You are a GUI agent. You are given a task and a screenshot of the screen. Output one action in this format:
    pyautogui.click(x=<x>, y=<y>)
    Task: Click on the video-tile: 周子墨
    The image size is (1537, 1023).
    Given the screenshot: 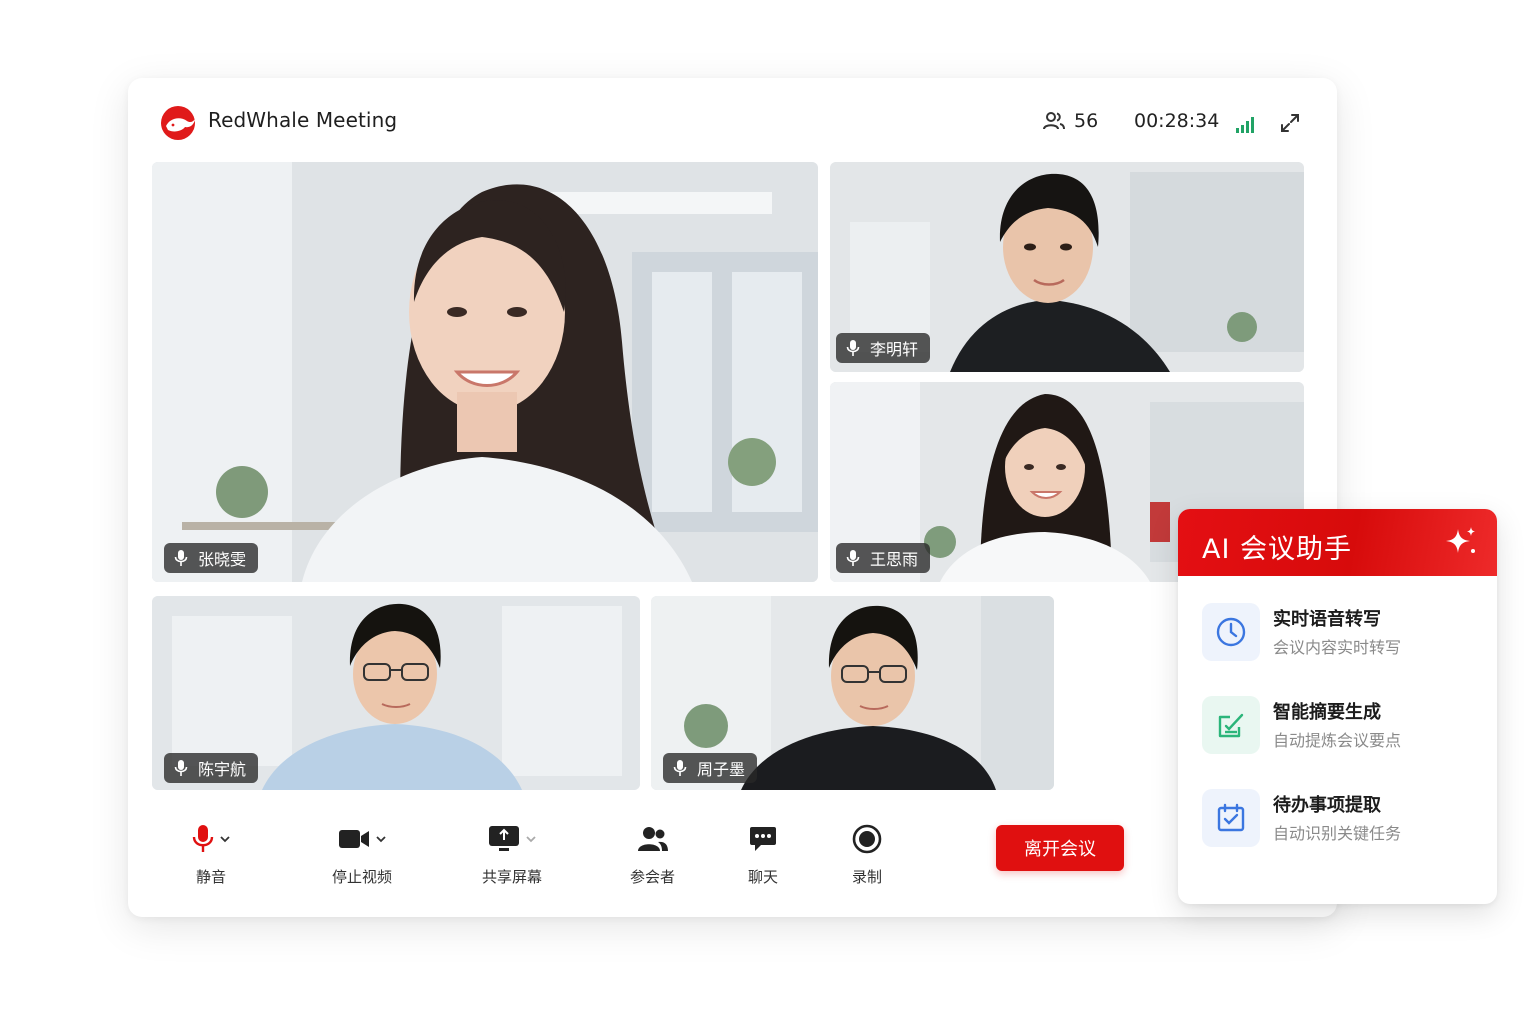 What is the action you would take?
    pyautogui.click(x=852, y=693)
    